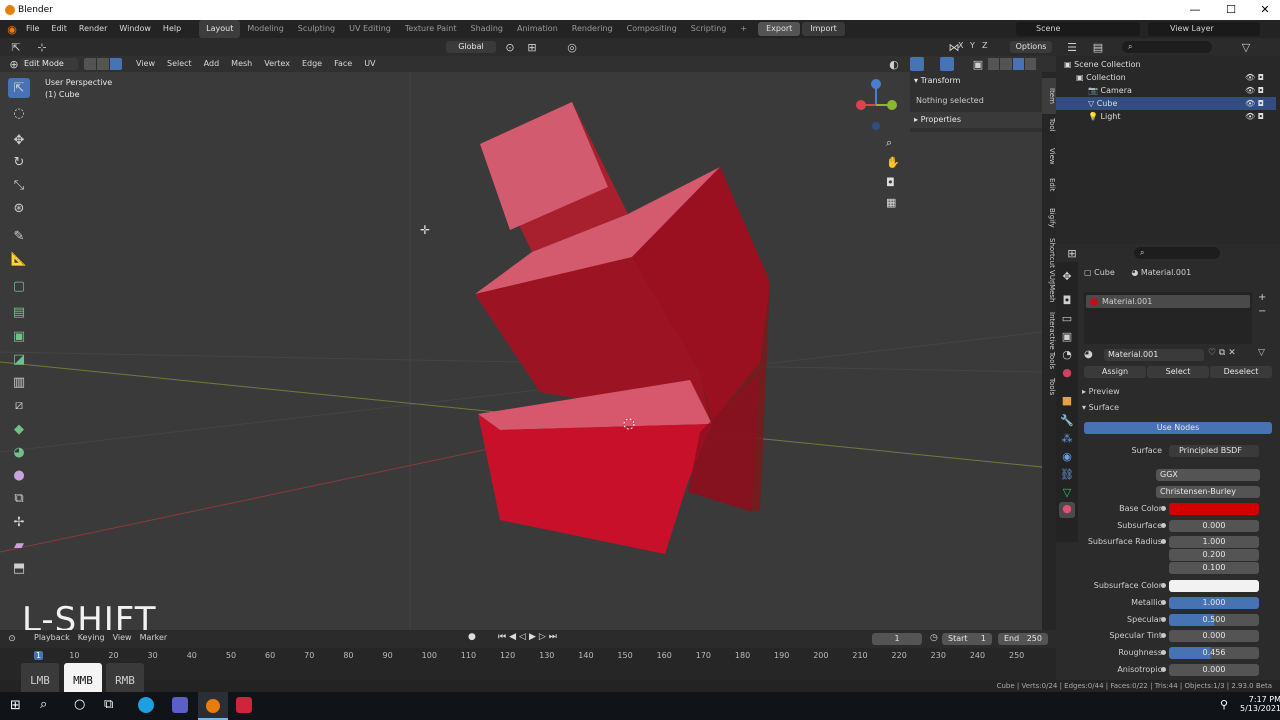 The image size is (1280, 720). I want to click on data-props-icon: ▽, so click(1067, 492).